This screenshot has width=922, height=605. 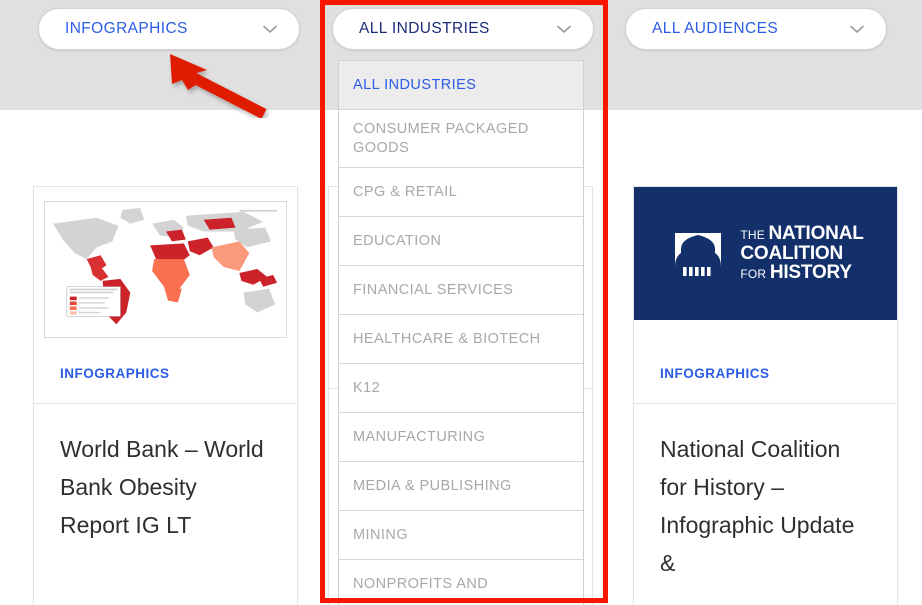 I want to click on dropdown-option: MINING, so click(x=461, y=535).